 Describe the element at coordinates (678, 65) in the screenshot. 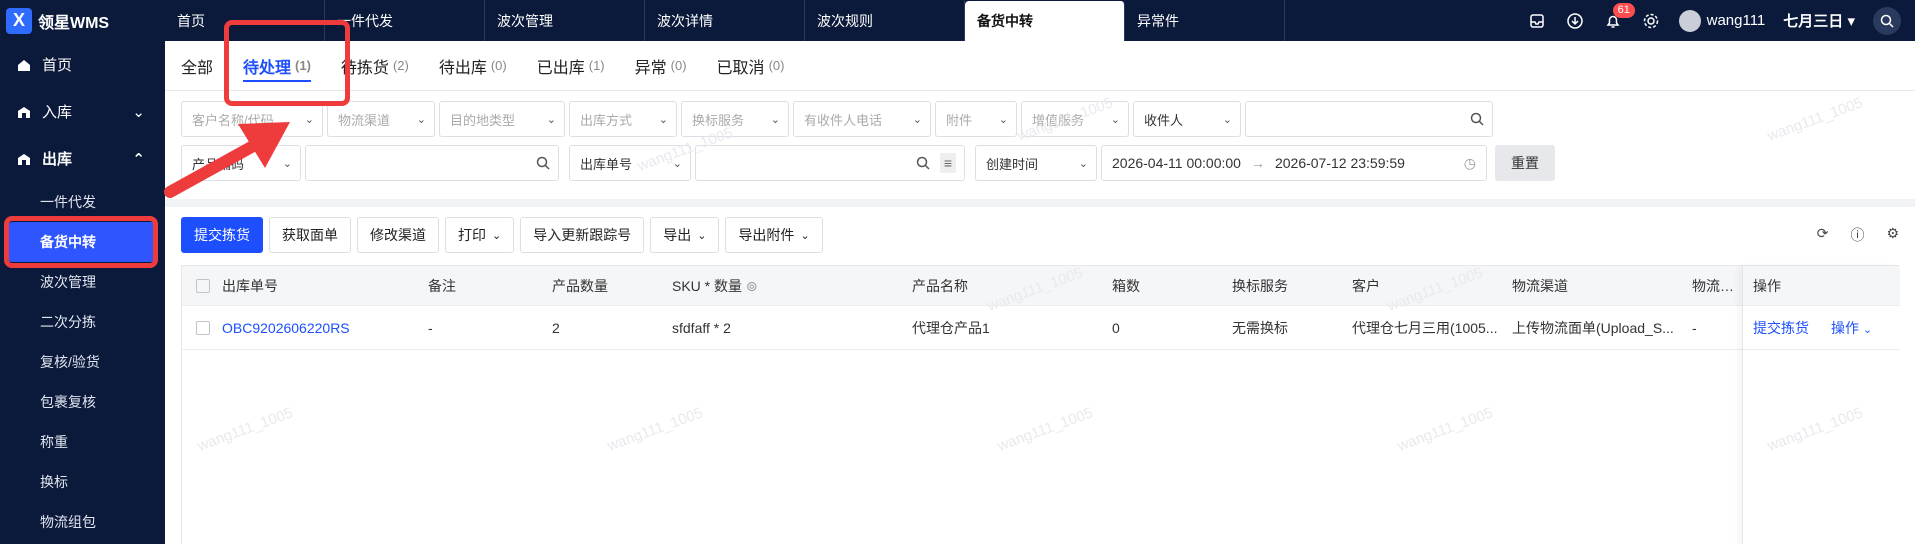

I see `tab-count: (0)` at that location.